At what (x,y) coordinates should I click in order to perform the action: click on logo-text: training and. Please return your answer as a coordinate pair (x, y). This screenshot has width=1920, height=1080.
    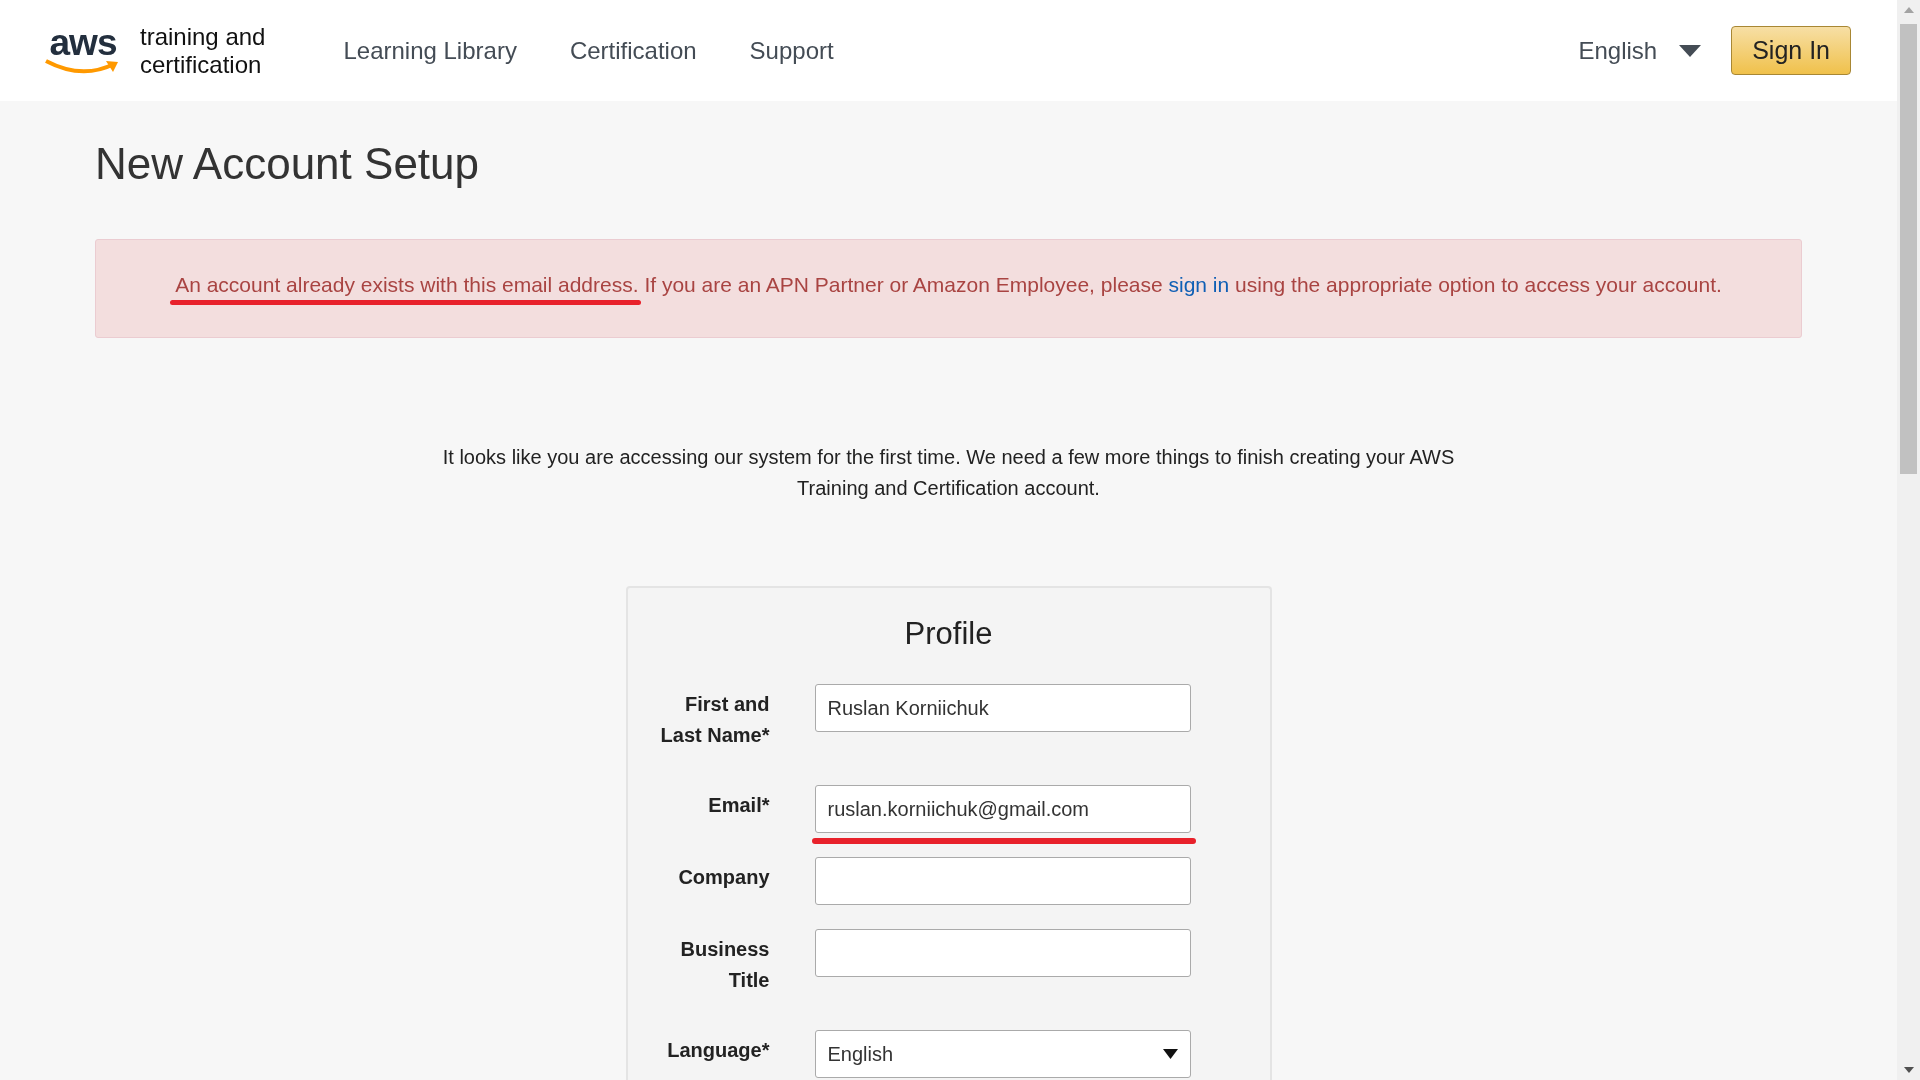
    Looking at the image, I should click on (203, 36).